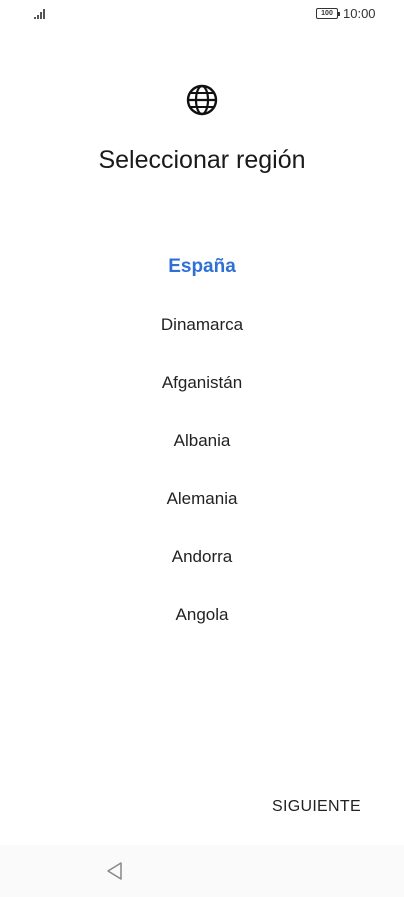 The height and width of the screenshot is (897, 404). Describe the element at coordinates (359, 13) in the screenshot. I see `status-time: 10:00` at that location.